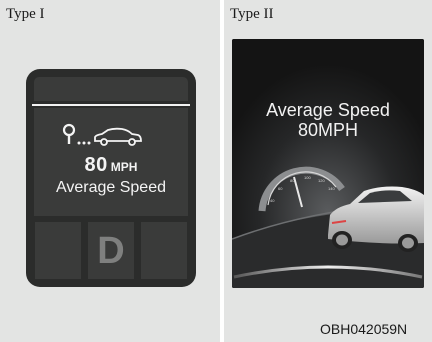 This screenshot has height=342, width=432. I want to click on cluster-top-segment, so click(111, 89).